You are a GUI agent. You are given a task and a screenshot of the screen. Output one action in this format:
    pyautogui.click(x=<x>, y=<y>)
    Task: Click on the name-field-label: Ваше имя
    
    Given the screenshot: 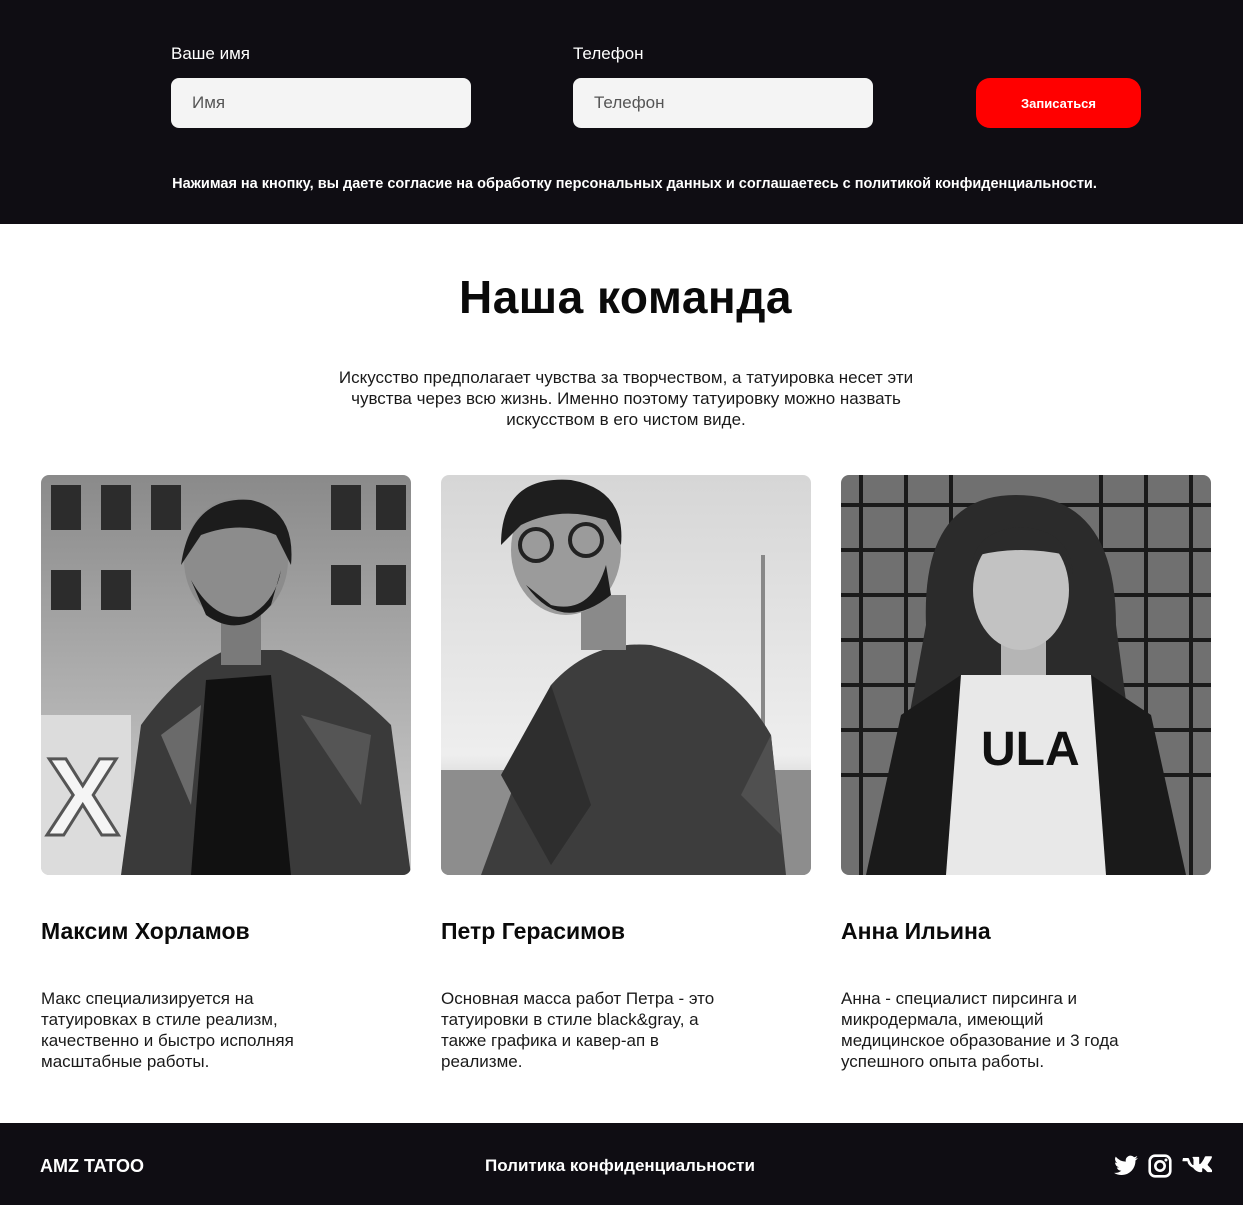 What is the action you would take?
    pyautogui.click(x=210, y=53)
    